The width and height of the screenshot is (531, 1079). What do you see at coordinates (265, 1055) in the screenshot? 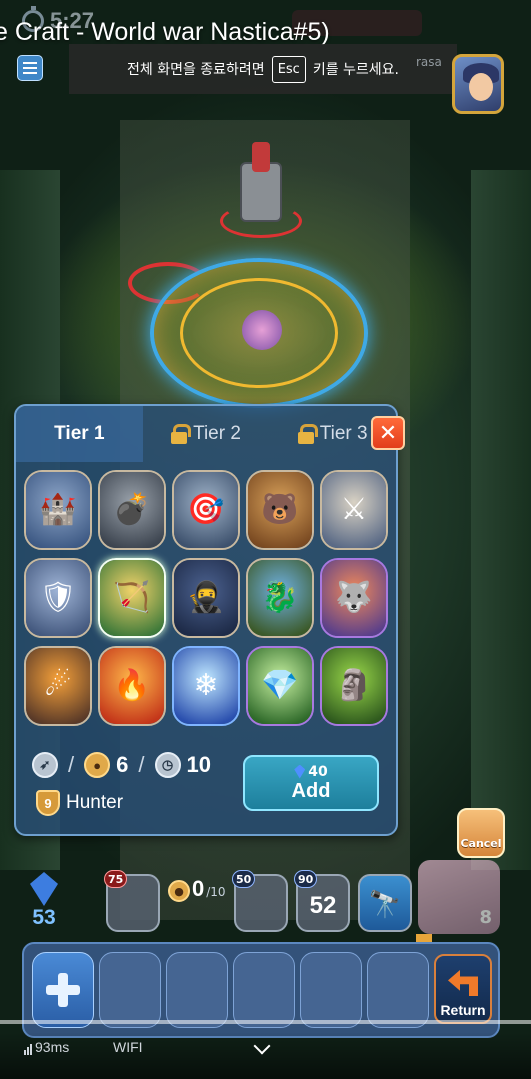
I see `status-bar` at bounding box center [265, 1055].